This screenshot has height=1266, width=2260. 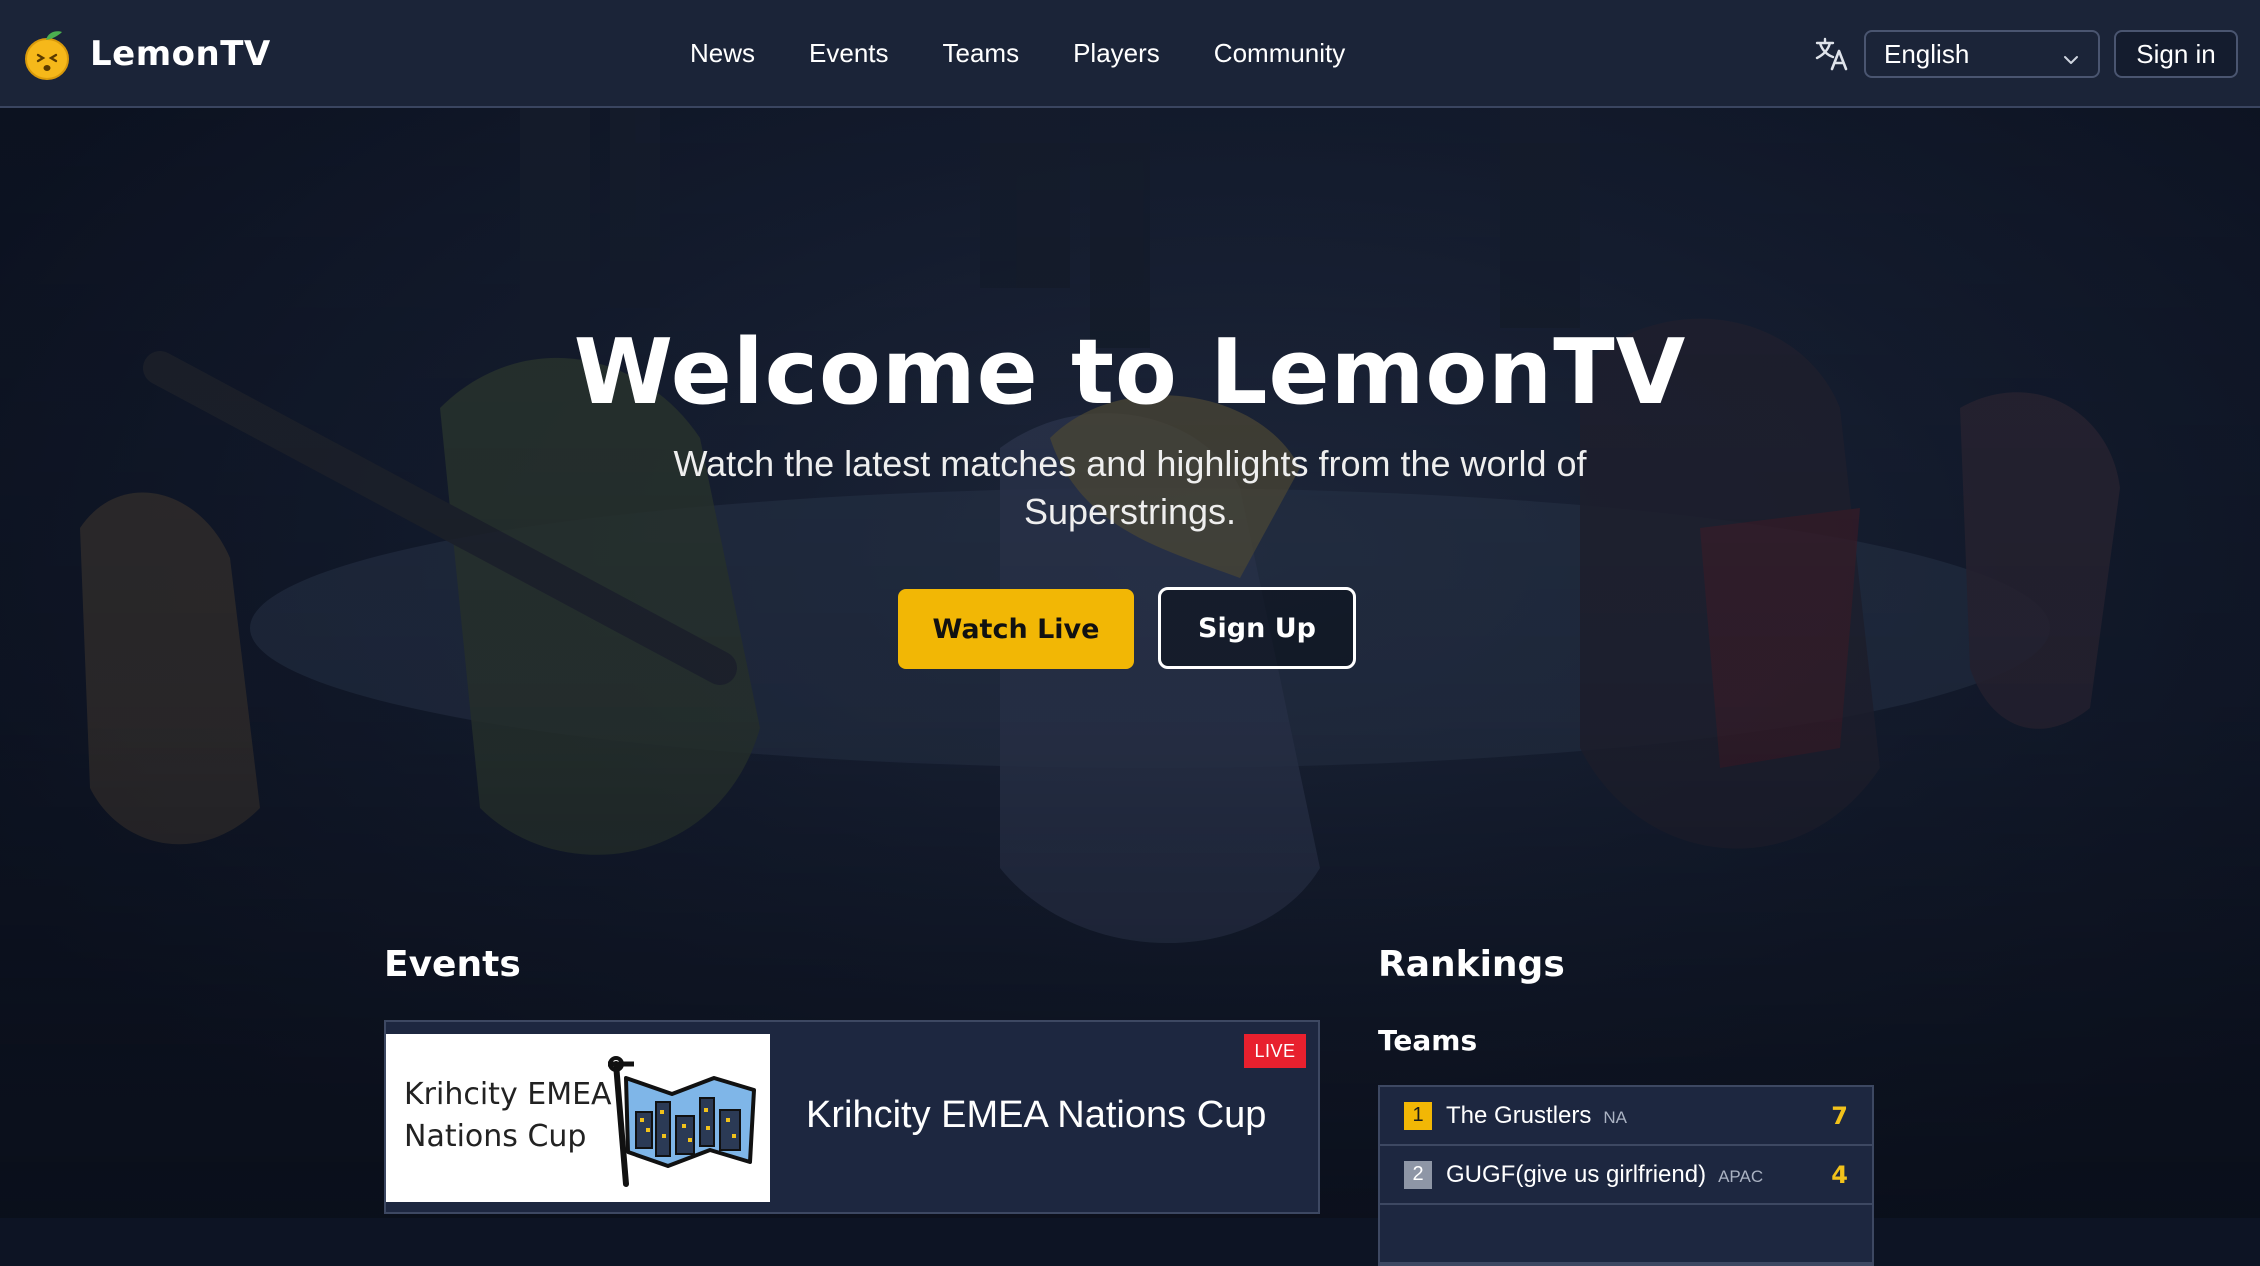 What do you see at coordinates (1130, 372) in the screenshot?
I see `hero-title: Welcome to LemonTV` at bounding box center [1130, 372].